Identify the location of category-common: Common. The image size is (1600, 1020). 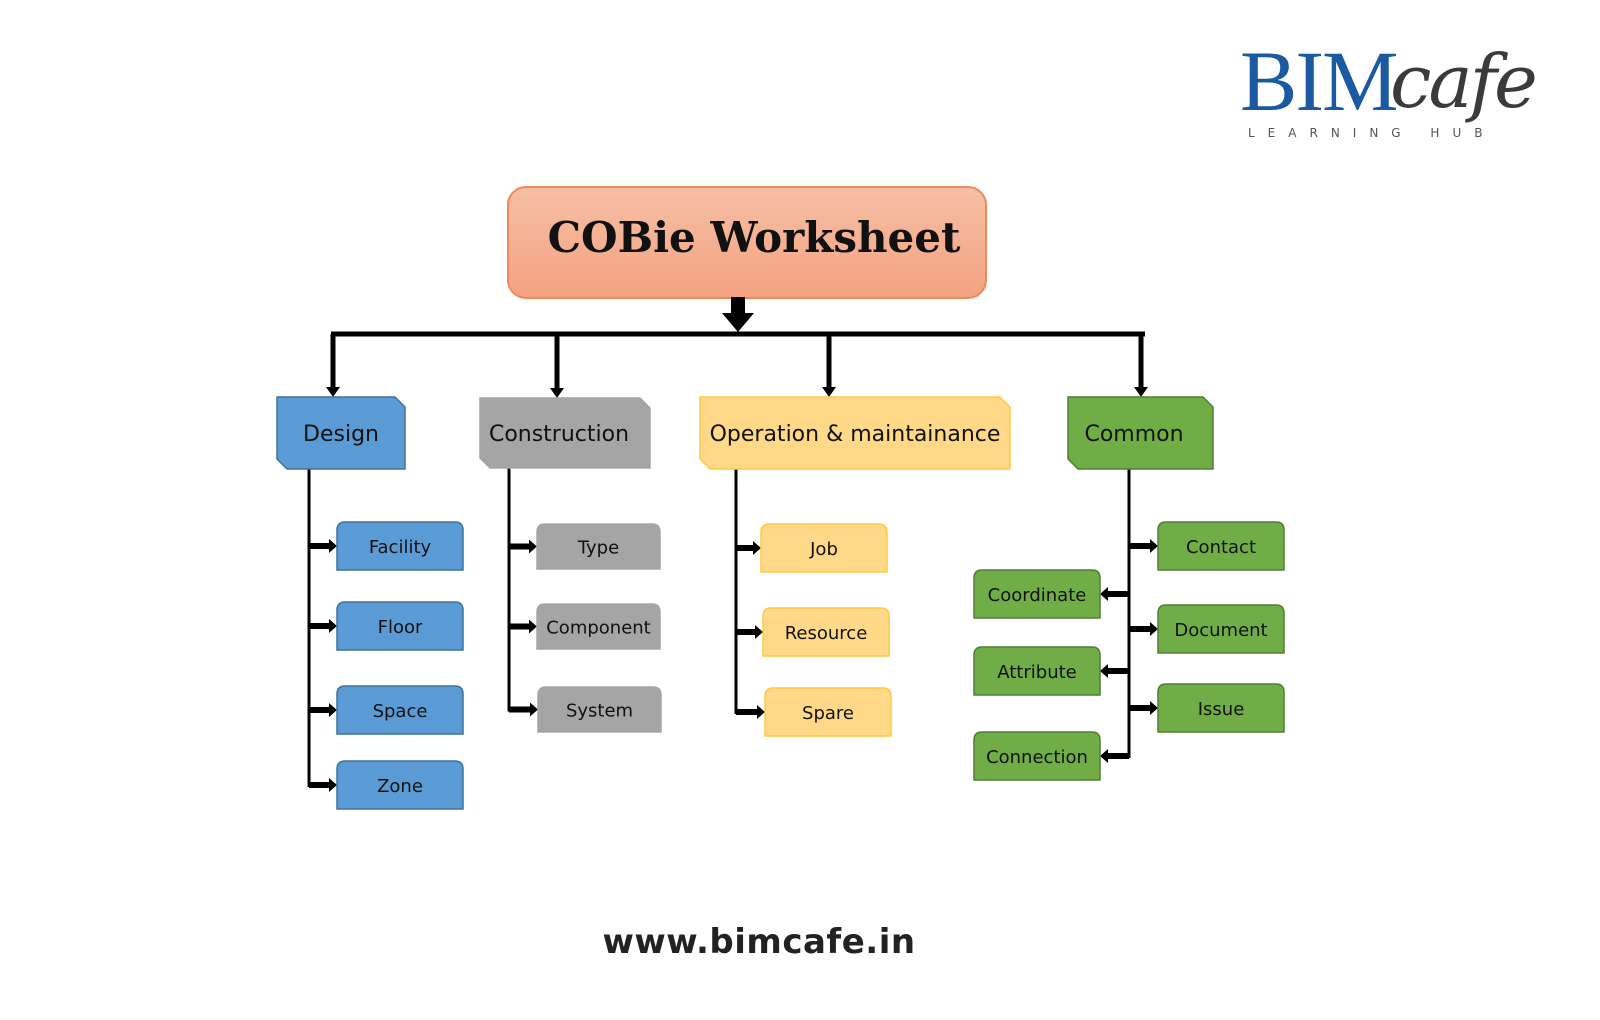
(1140, 433).